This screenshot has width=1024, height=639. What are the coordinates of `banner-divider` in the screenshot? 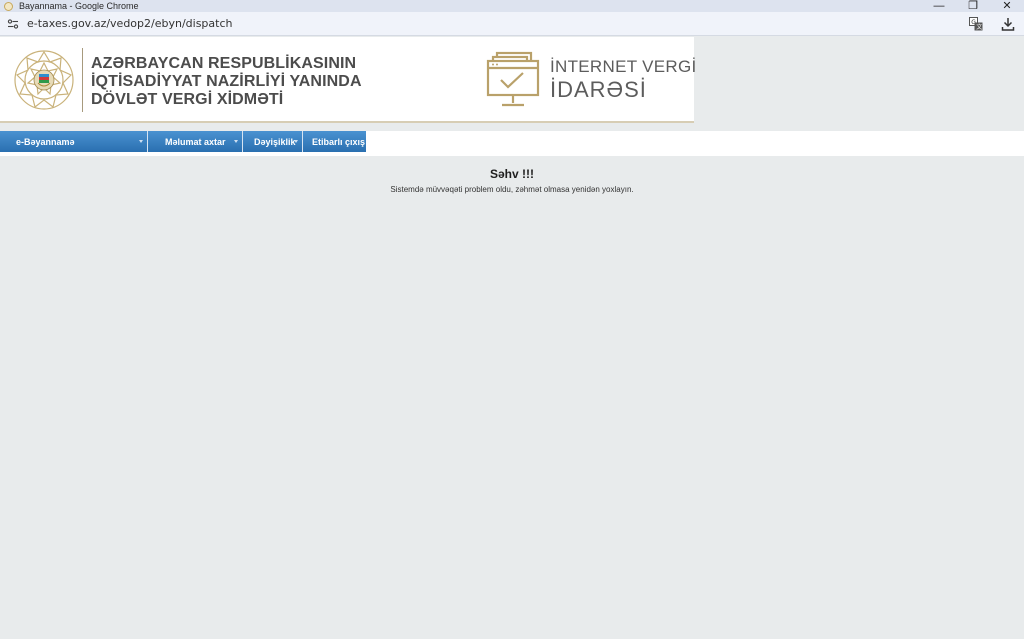 It's located at (82, 80).